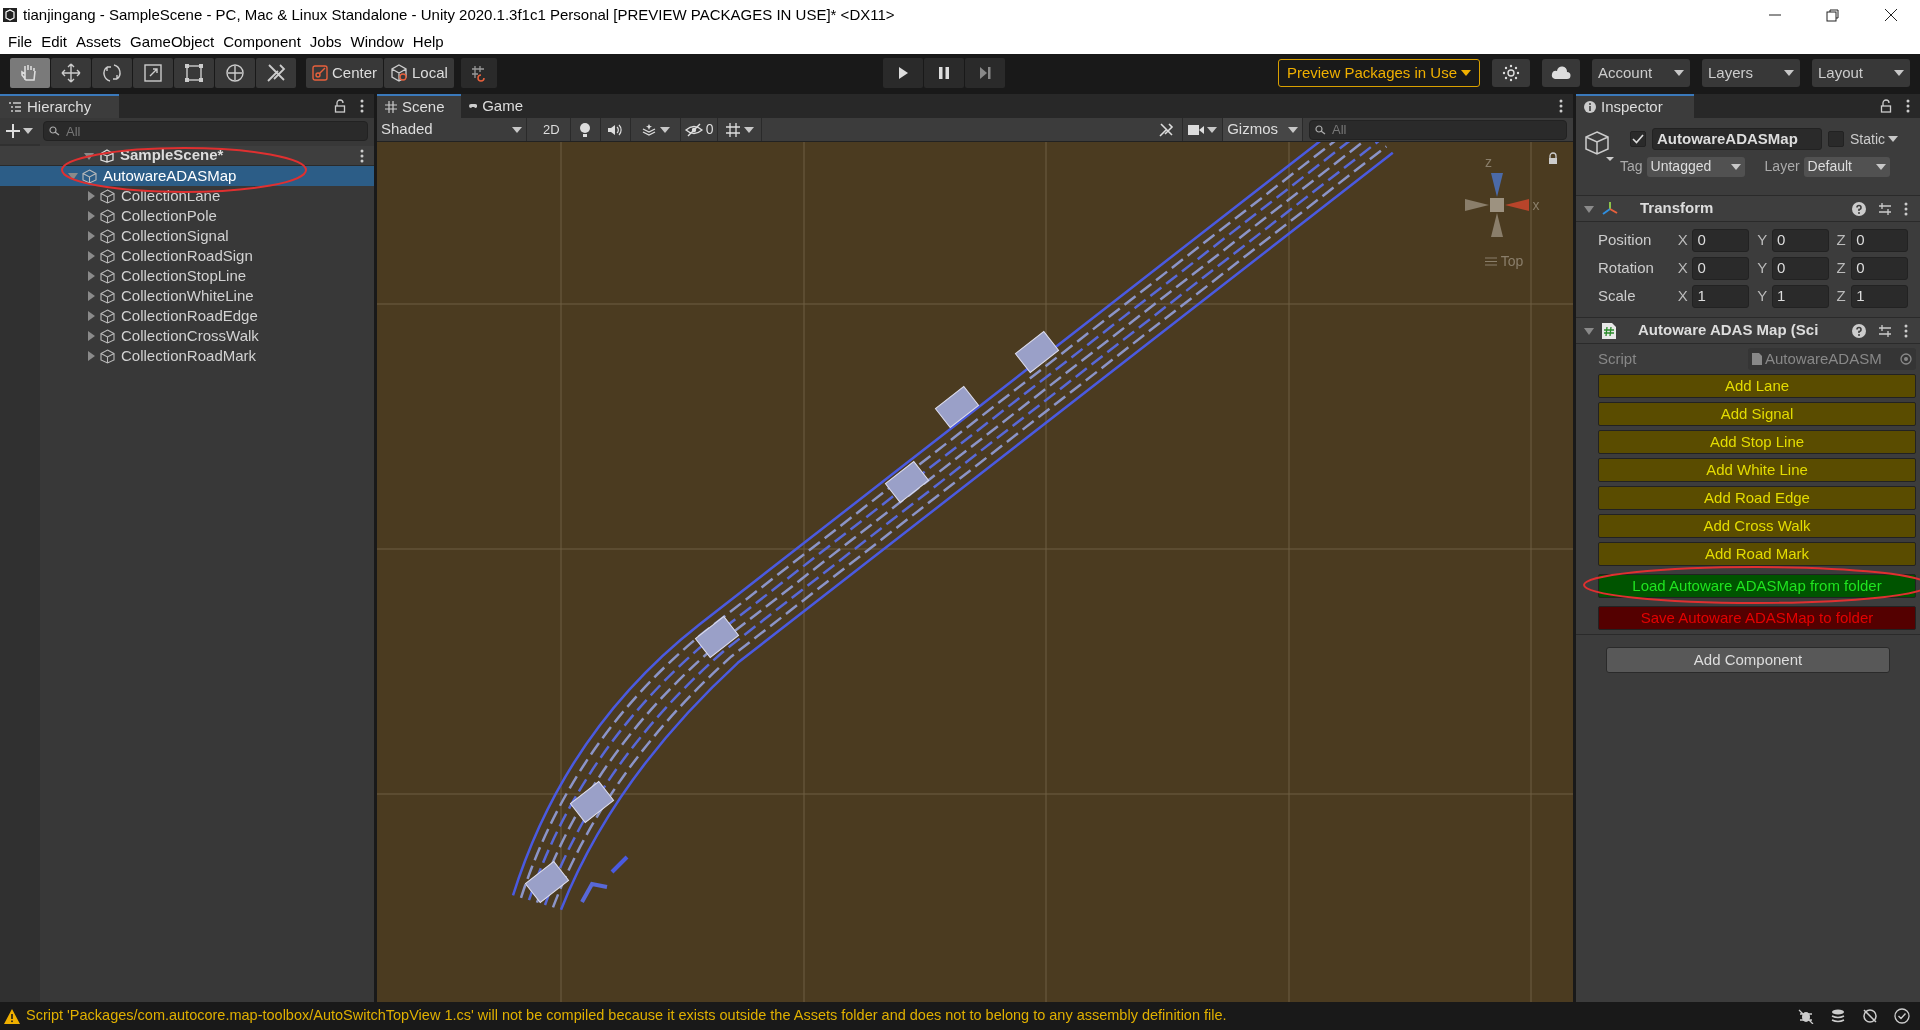 The image size is (1920, 1030). What do you see at coordinates (54, 42) in the screenshot?
I see `menu-item: Edit` at bounding box center [54, 42].